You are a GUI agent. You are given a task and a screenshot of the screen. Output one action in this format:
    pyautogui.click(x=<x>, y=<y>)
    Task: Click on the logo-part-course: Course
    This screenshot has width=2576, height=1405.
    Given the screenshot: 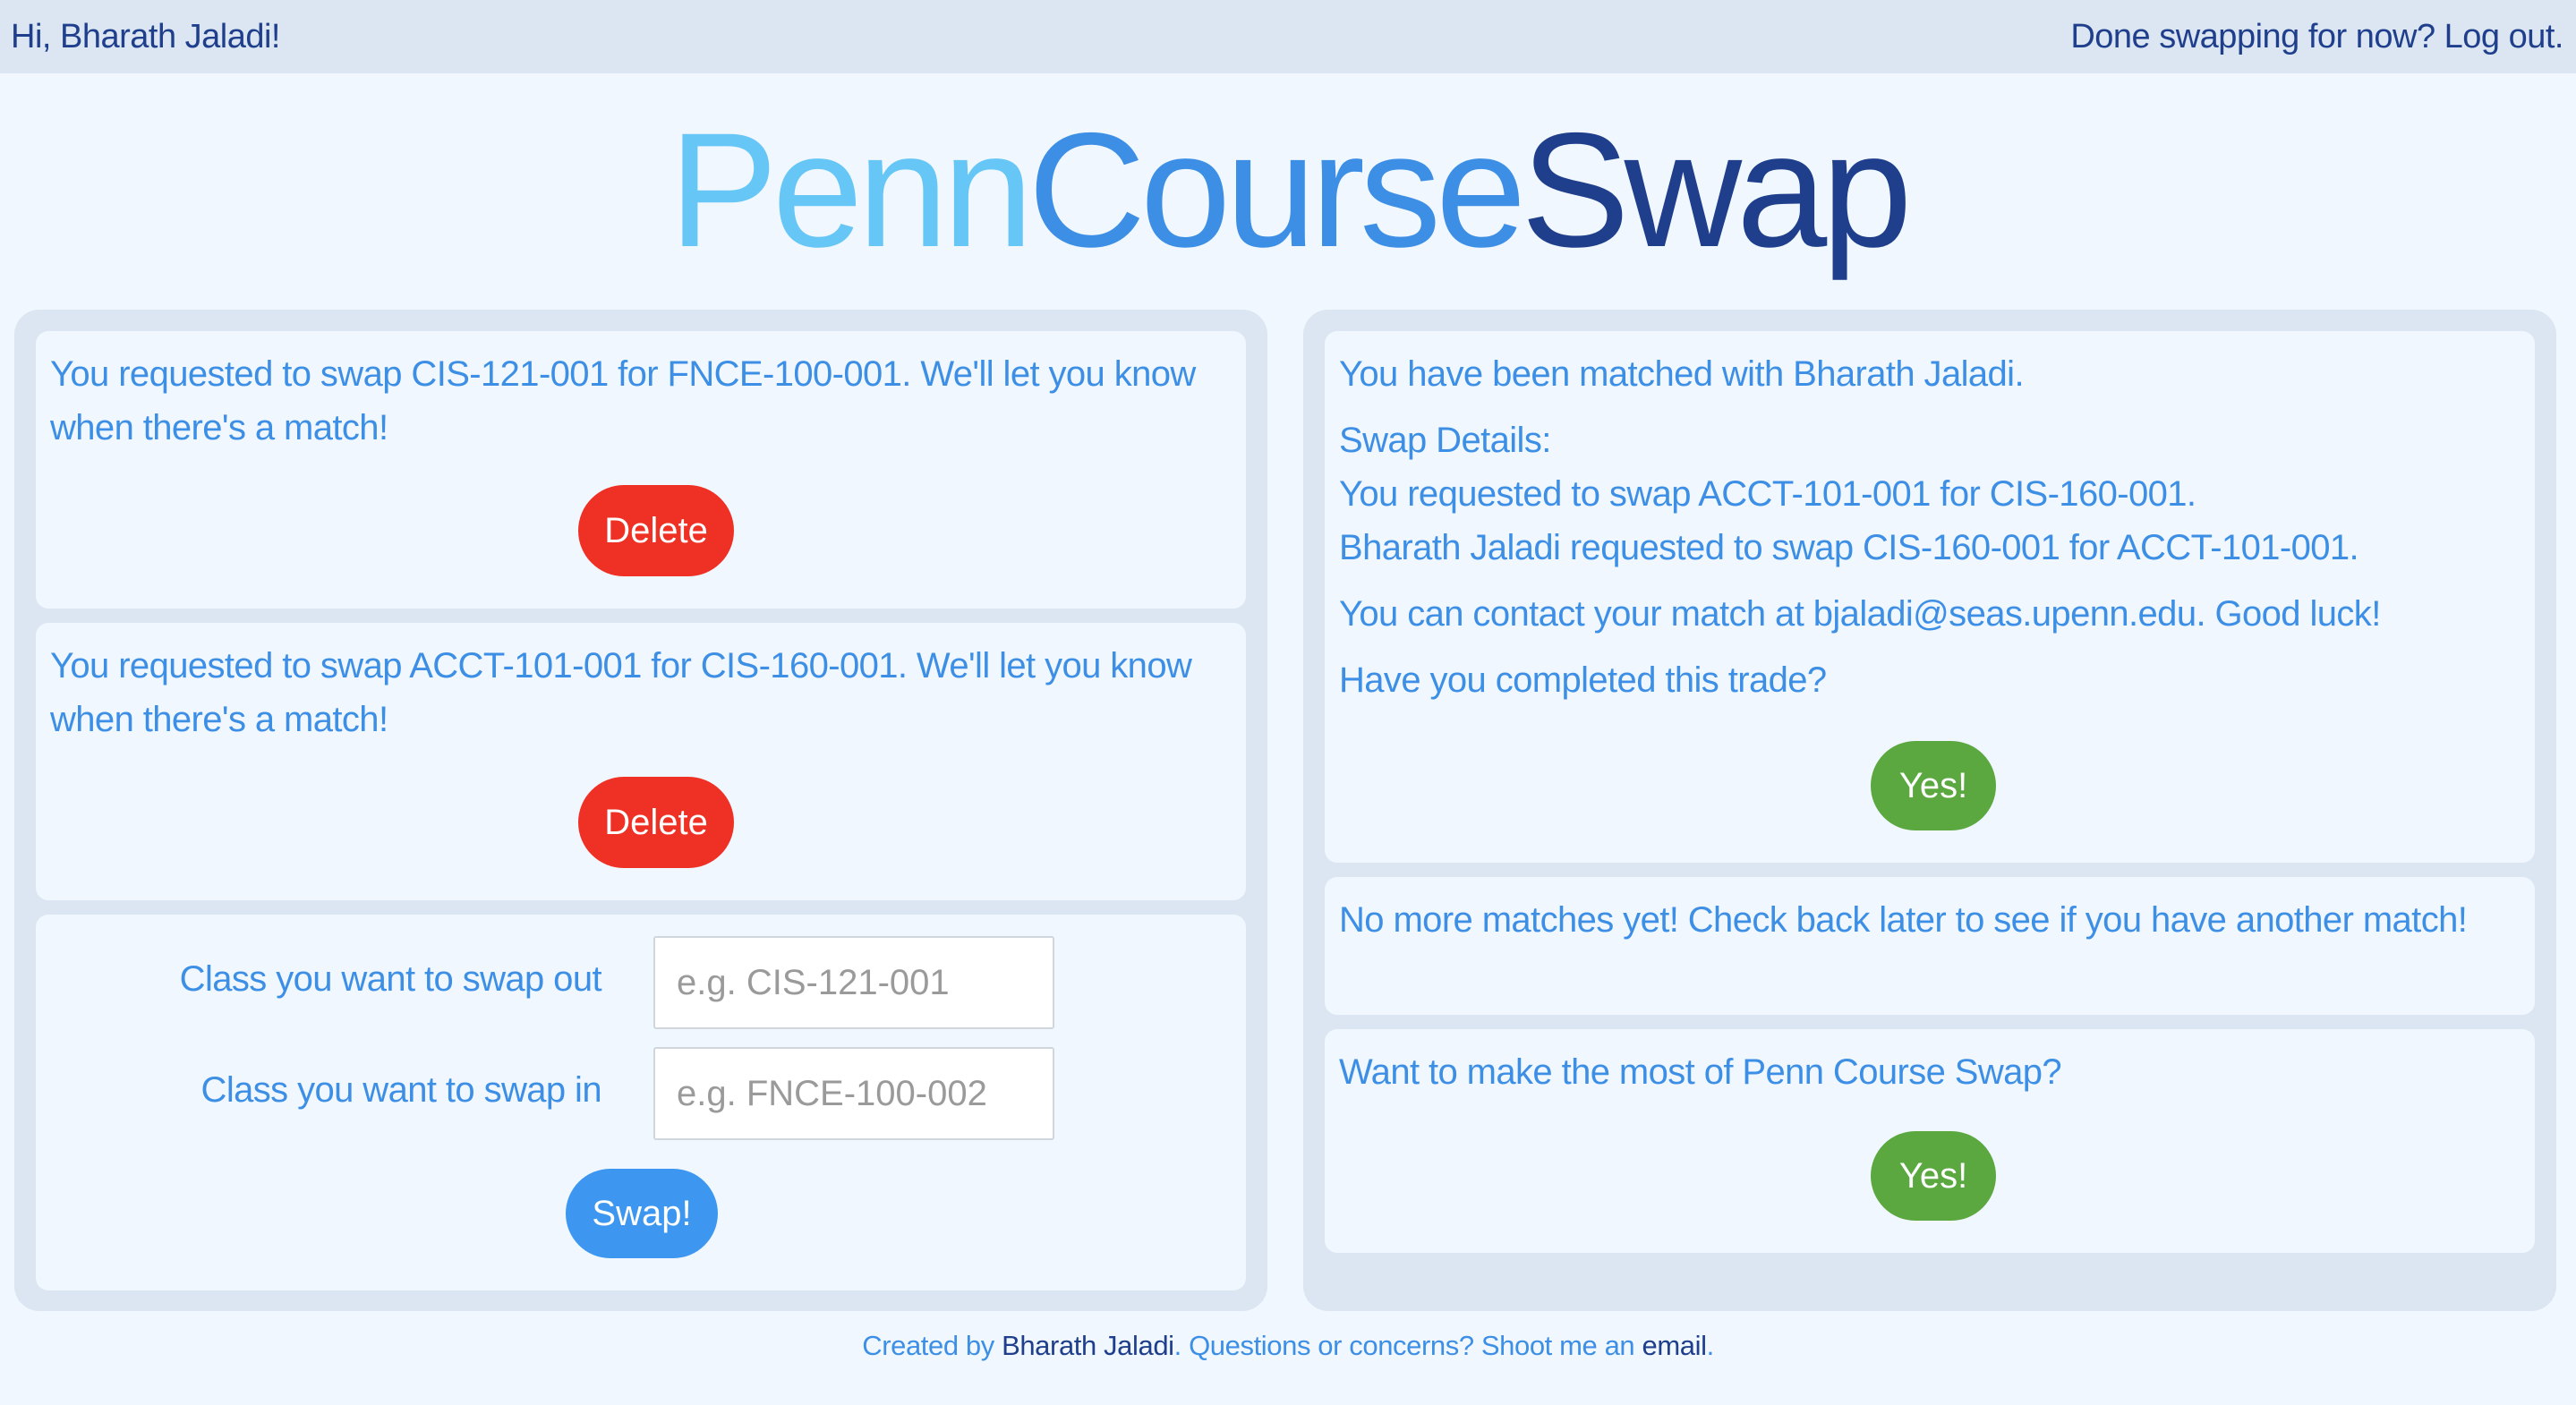 What is the action you would take?
    pyautogui.click(x=1277, y=189)
    